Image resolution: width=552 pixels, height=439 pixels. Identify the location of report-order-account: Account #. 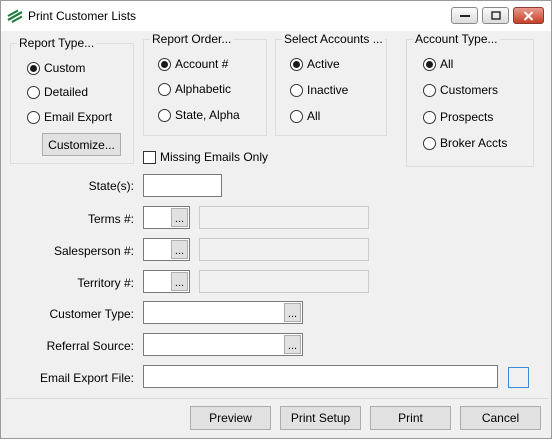
(193, 64).